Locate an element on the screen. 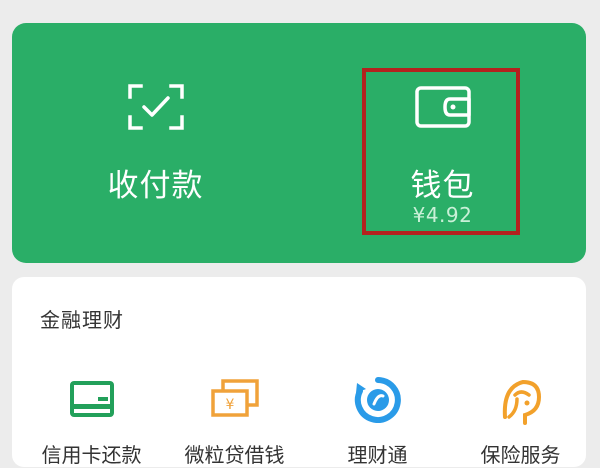 The image size is (600, 468). weilidai-loan-label: 微粒贷借钱 is located at coordinates (234, 455).